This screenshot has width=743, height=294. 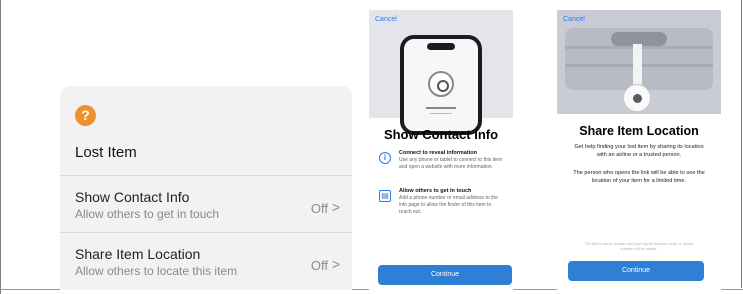 I want to click on help-icon: ?, so click(x=85, y=115).